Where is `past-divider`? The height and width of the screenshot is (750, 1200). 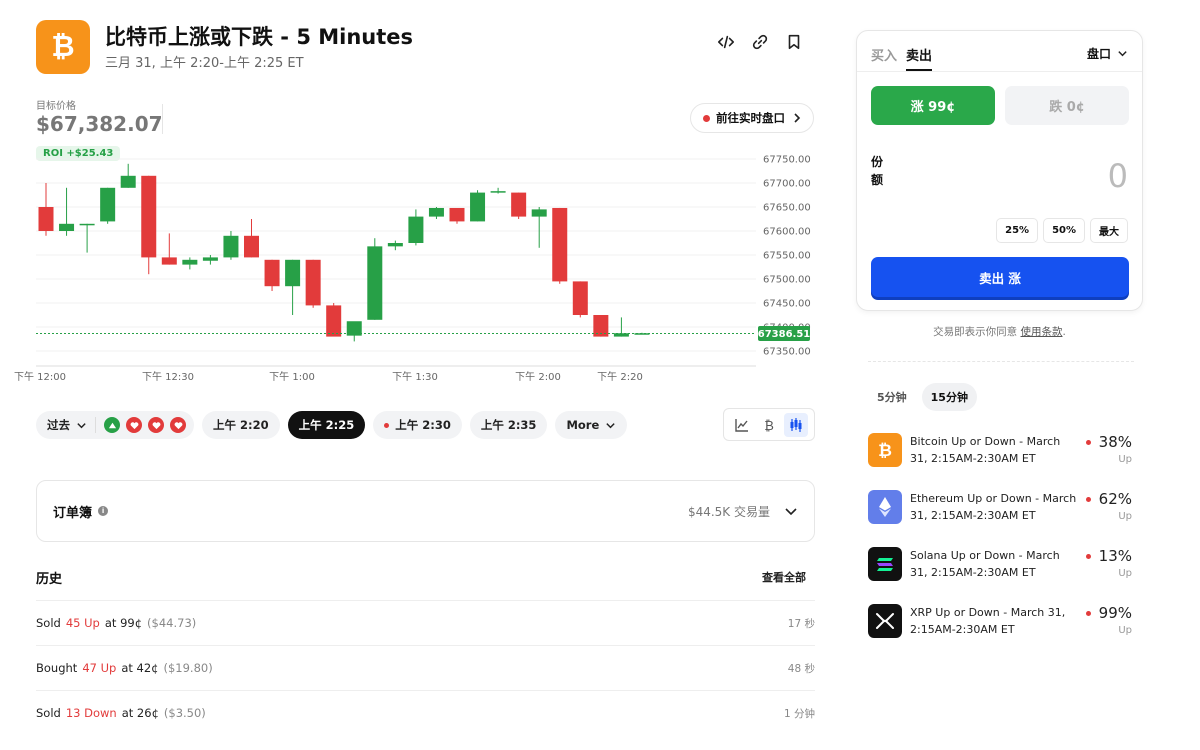
past-divider is located at coordinates (95, 425).